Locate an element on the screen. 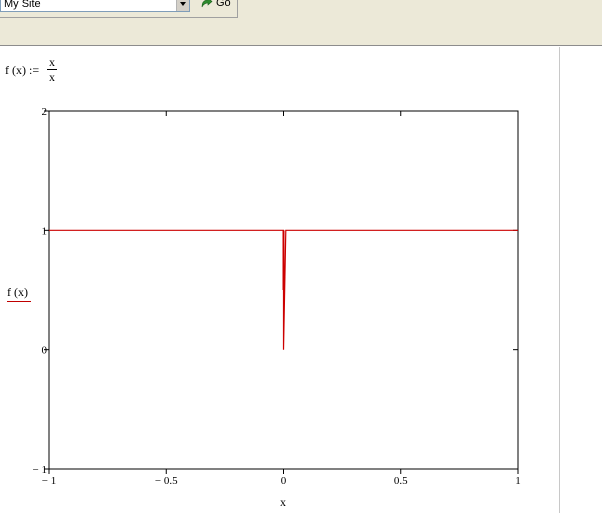  y-tick-label: 1 is located at coordinates (45, 231).